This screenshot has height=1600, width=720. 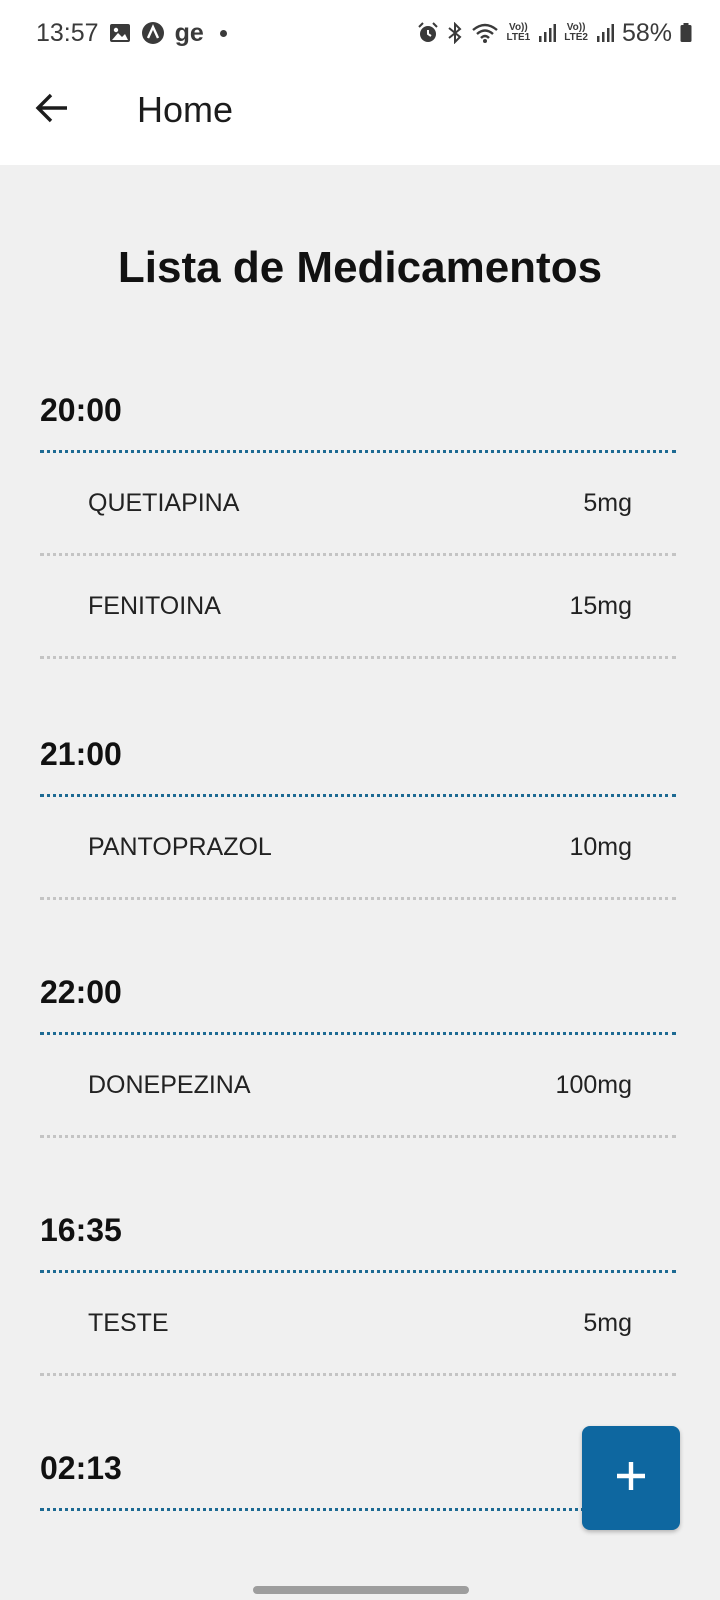 What do you see at coordinates (360, 1584) in the screenshot?
I see `navigation-bar` at bounding box center [360, 1584].